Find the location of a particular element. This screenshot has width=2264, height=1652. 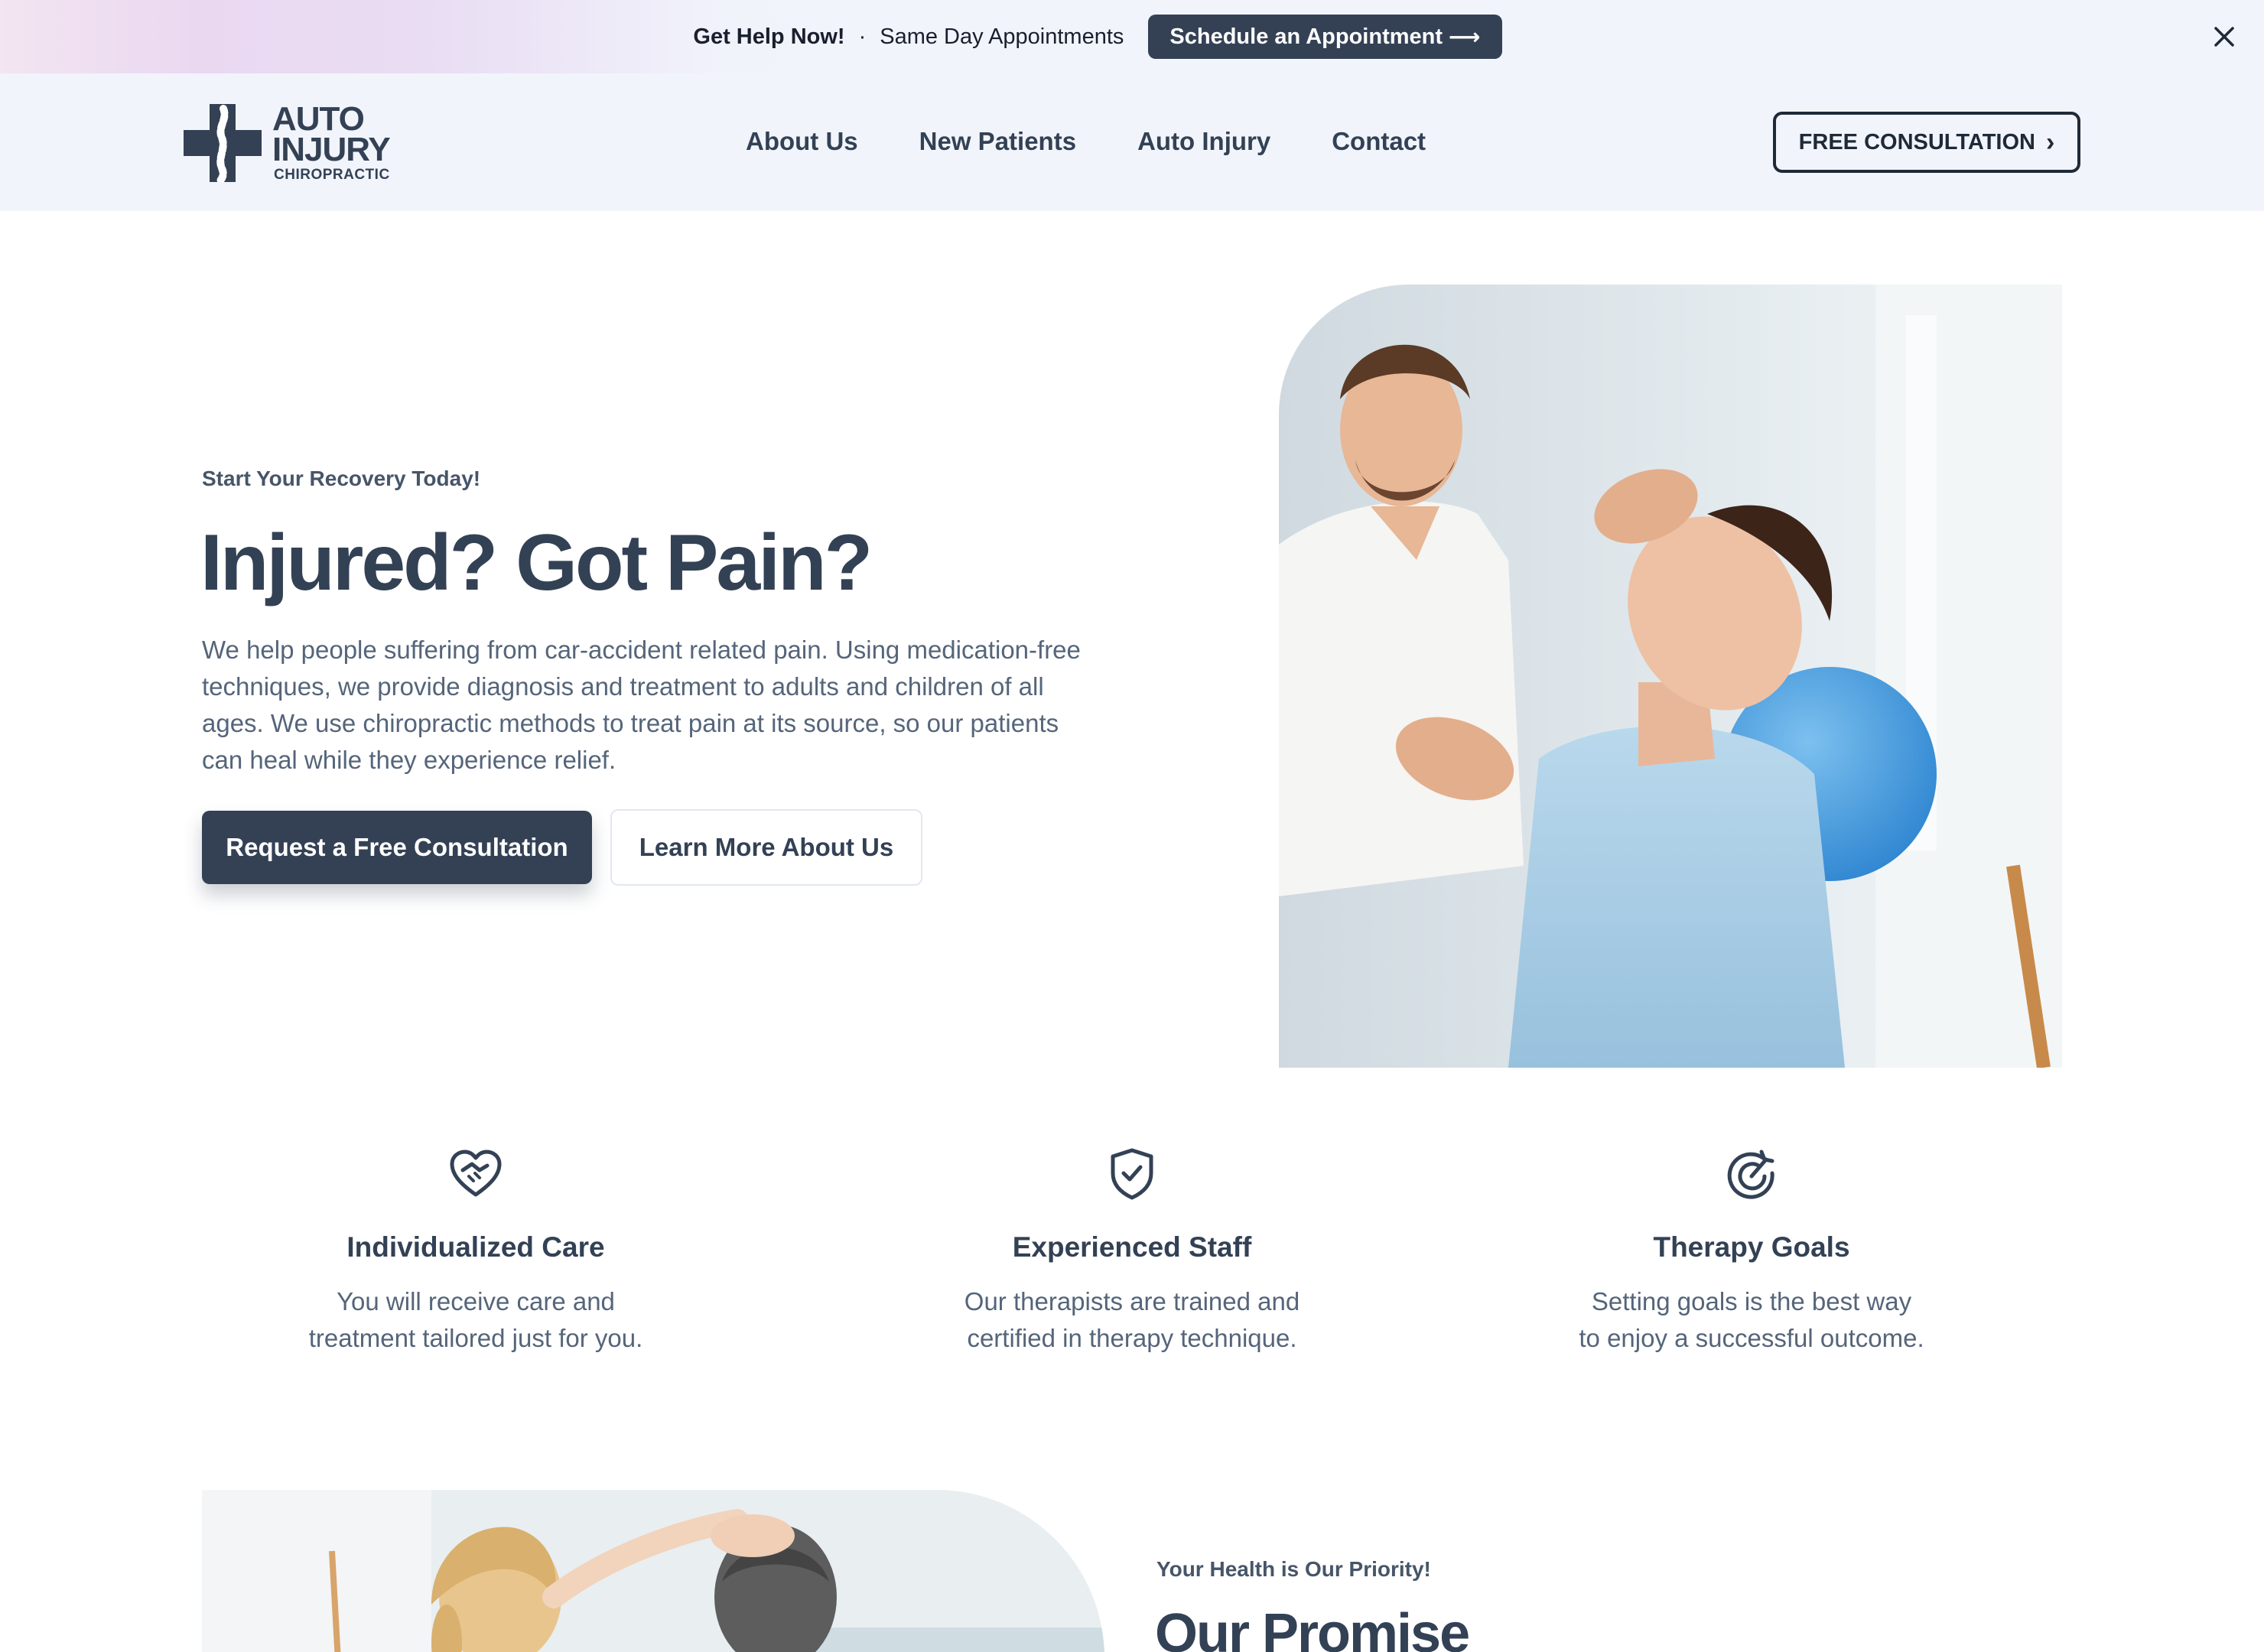

logo-line-chiropractic: CHIROPRACTIC is located at coordinates (332, 175).